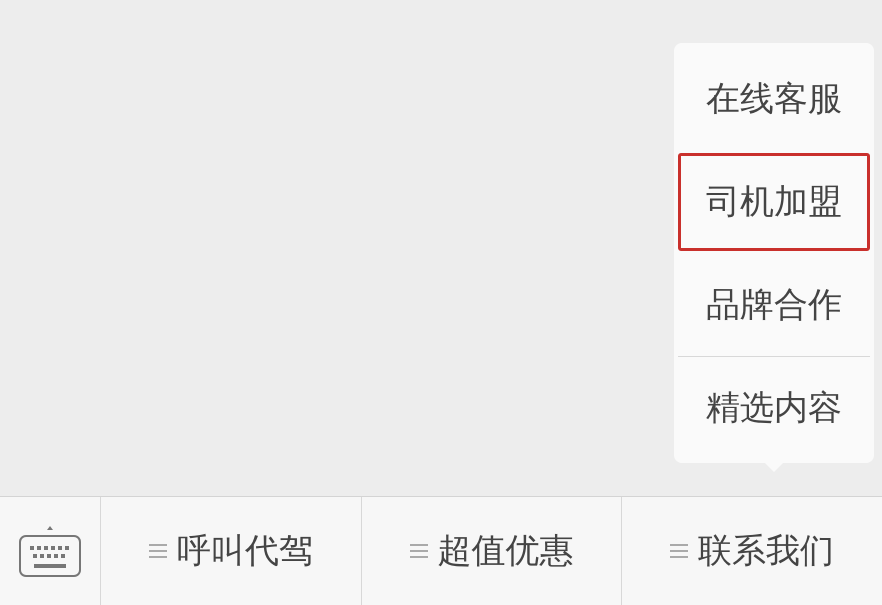 This screenshot has height=605, width=882. I want to click on menu-tab-label: 呼叫代驾, so click(244, 551).